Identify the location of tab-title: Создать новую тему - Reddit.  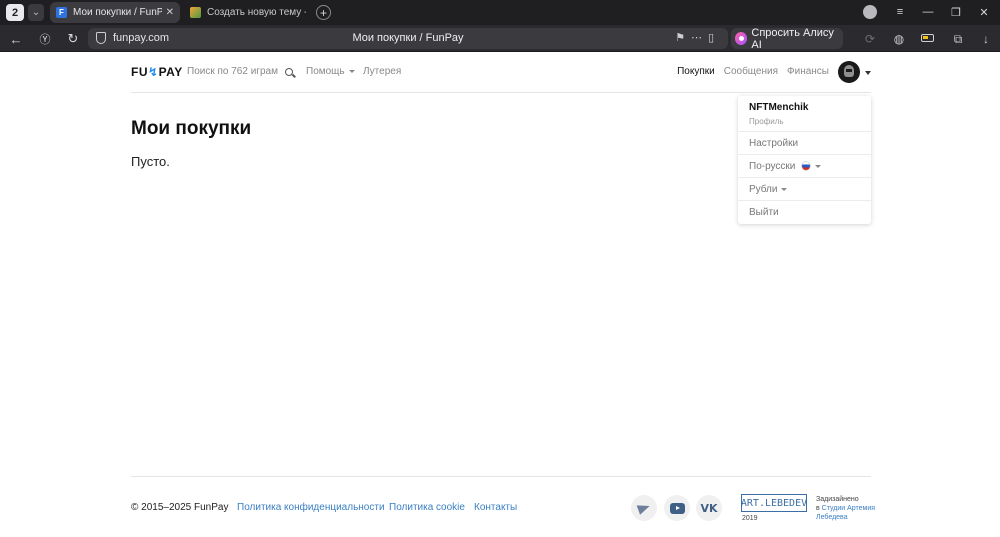
(256, 12).